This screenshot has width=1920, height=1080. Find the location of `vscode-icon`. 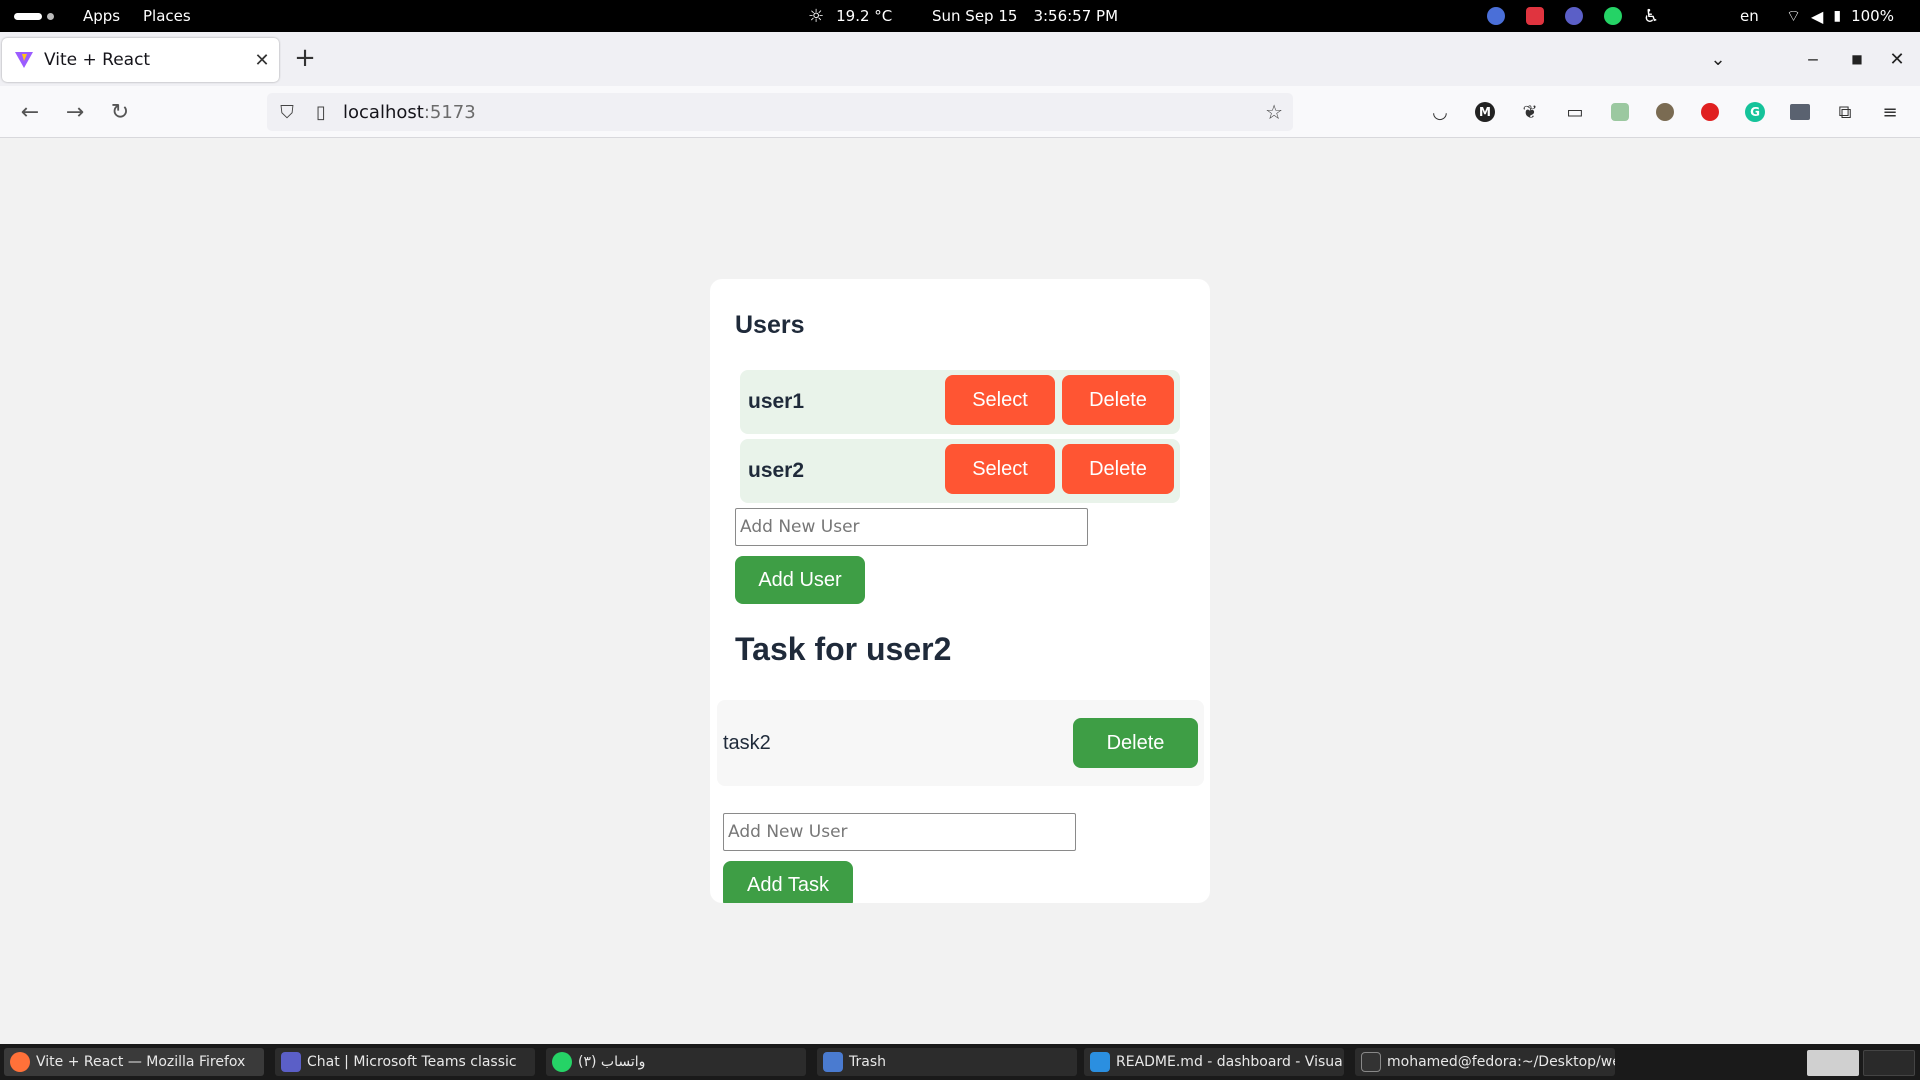

vscode-icon is located at coordinates (1100, 1062).